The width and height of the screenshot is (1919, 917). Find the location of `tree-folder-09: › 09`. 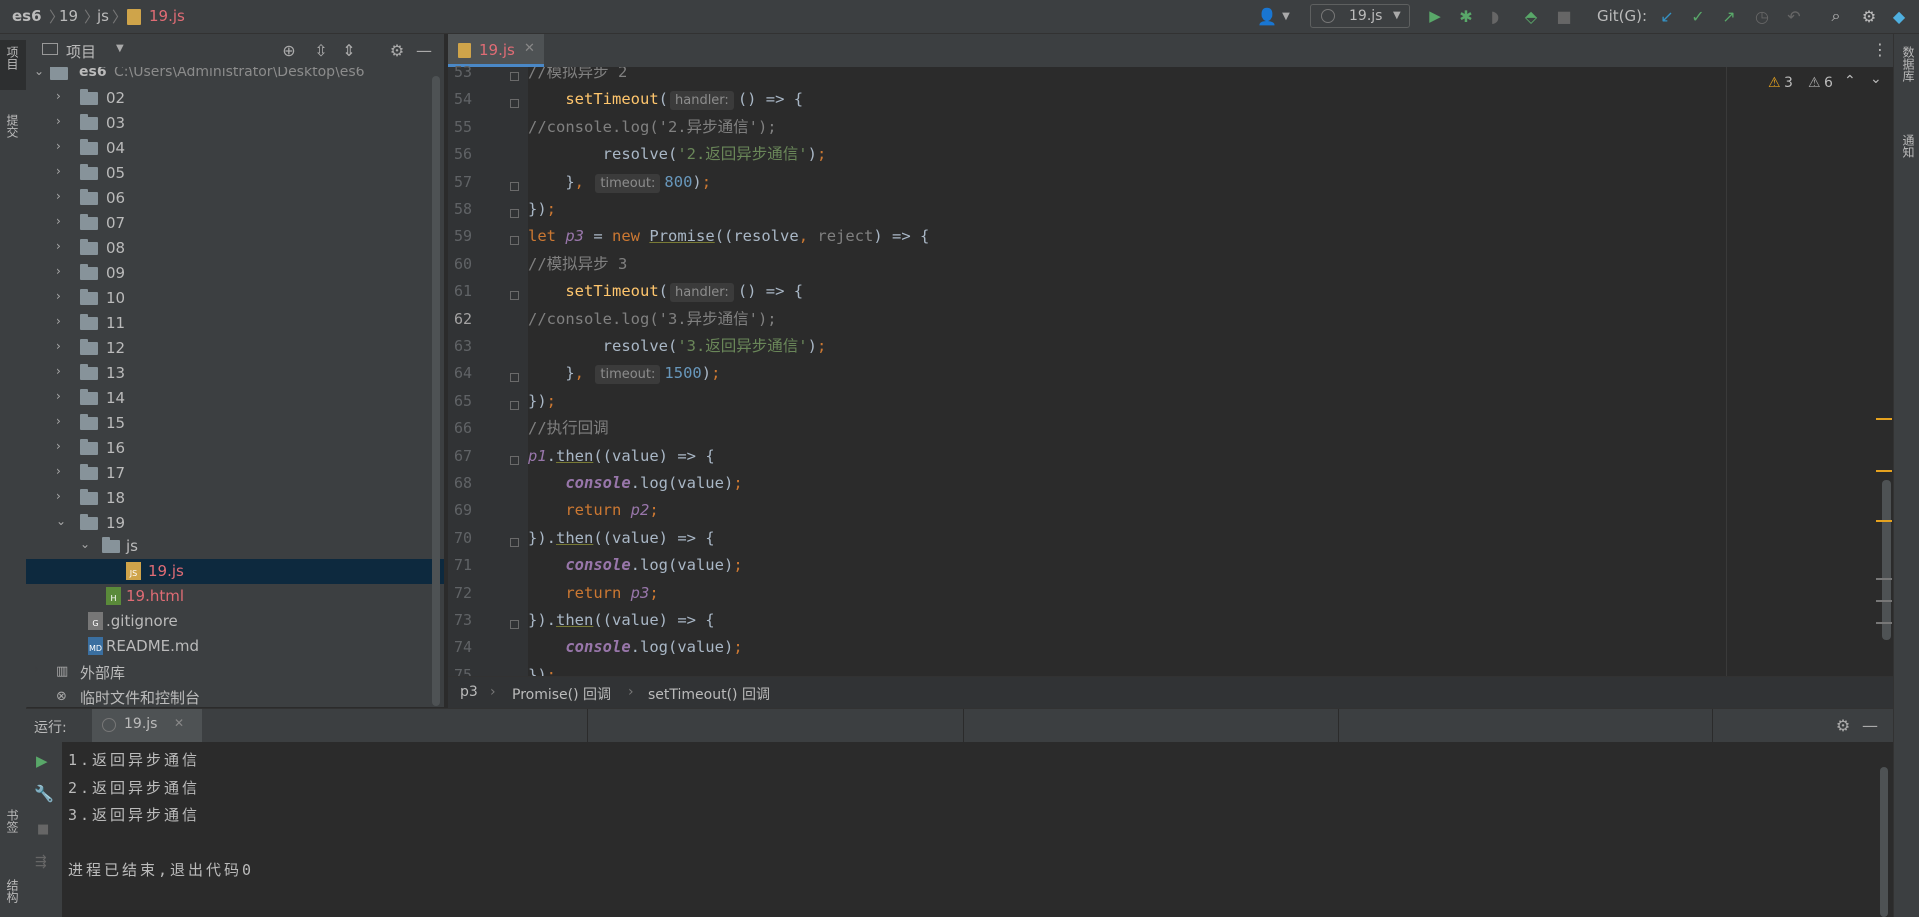

tree-folder-09: › 09 is located at coordinates (235, 273).